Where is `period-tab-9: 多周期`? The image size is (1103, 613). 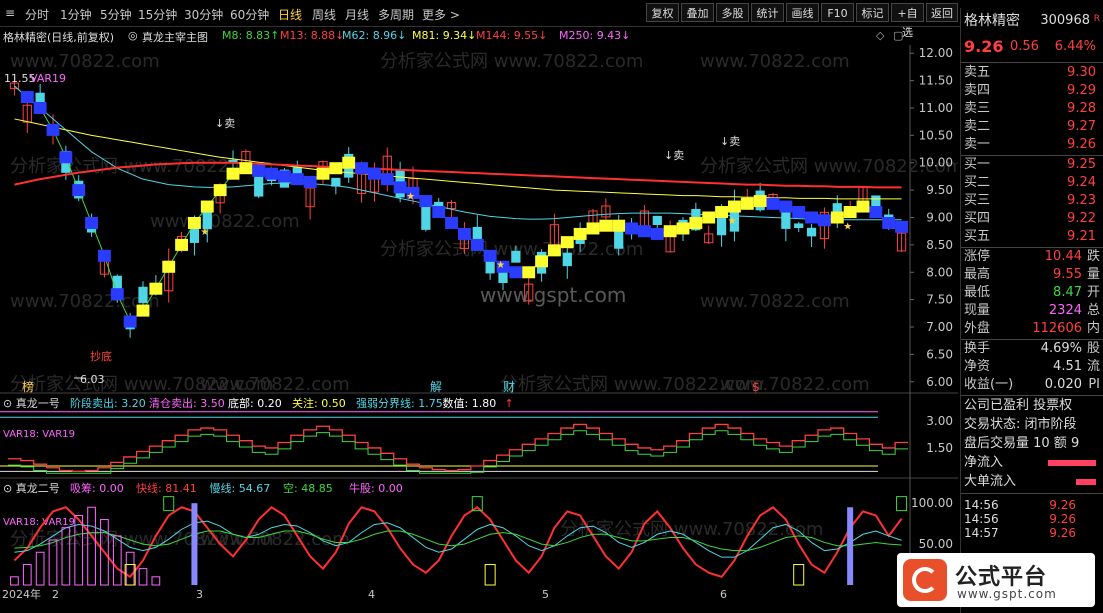 period-tab-9: 多周期 is located at coordinates (396, 14).